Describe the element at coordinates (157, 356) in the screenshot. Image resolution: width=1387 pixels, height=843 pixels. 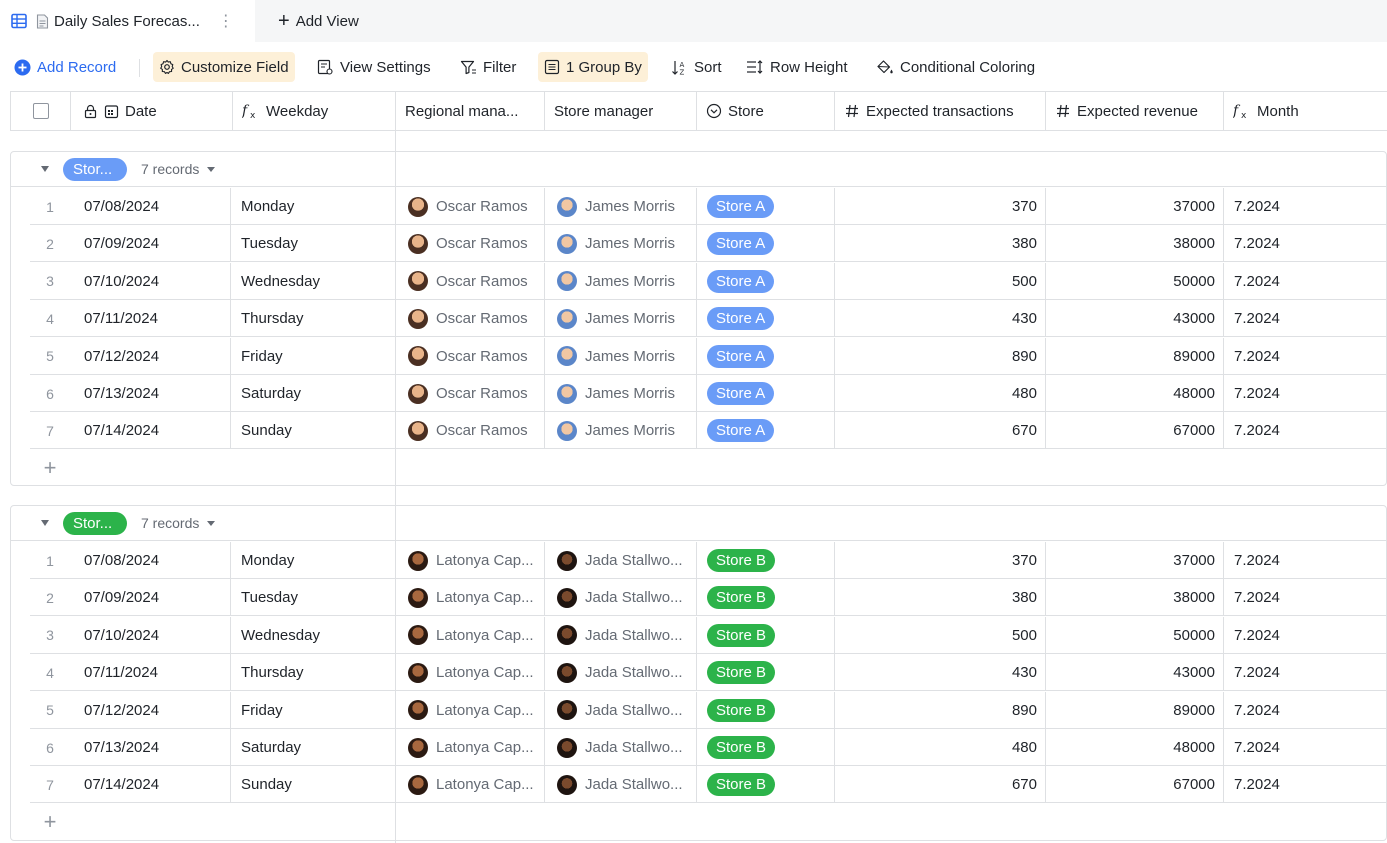
I see `date-cell: 07/12/2024` at that location.